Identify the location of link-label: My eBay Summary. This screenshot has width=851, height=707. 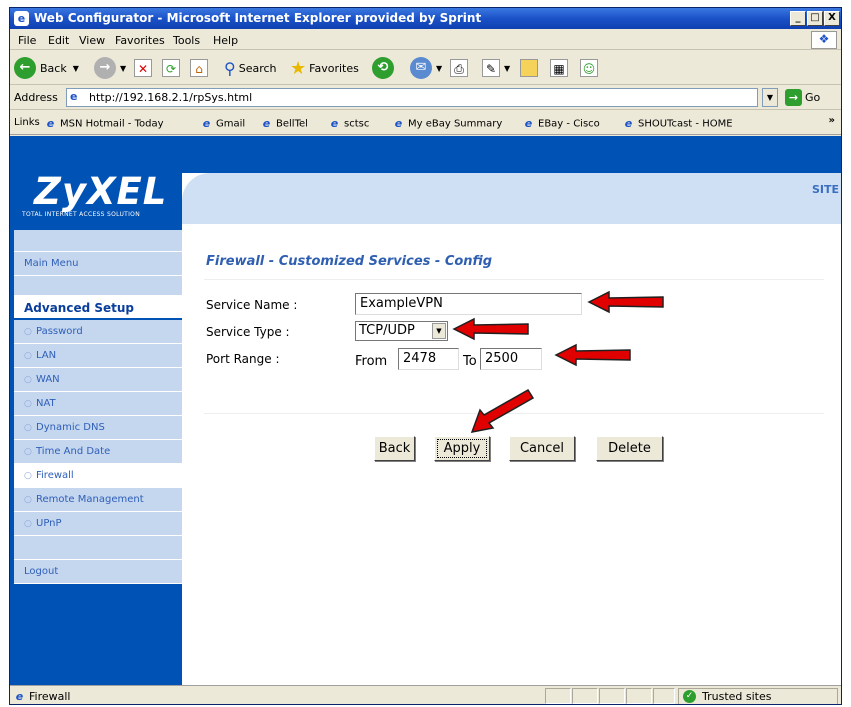
(455, 124).